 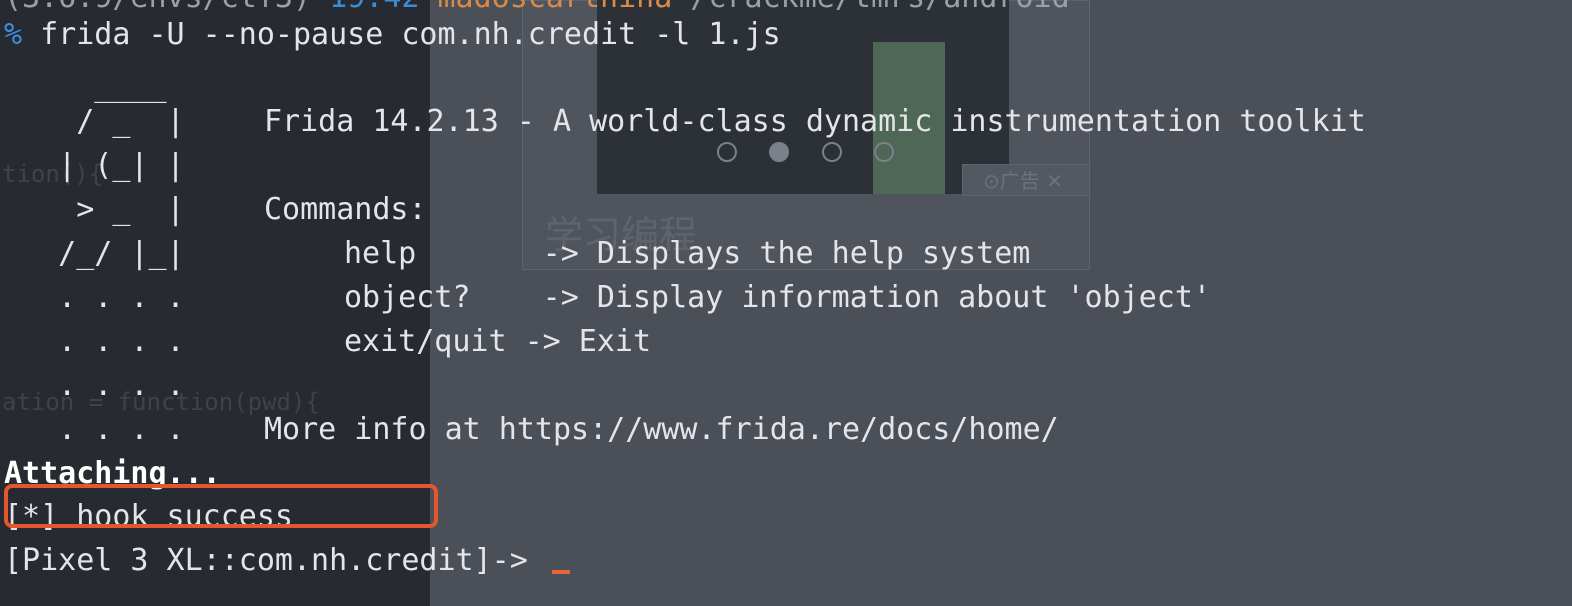 What do you see at coordinates (687, 253) in the screenshot?
I see `command-help: help -> Displays the help system` at bounding box center [687, 253].